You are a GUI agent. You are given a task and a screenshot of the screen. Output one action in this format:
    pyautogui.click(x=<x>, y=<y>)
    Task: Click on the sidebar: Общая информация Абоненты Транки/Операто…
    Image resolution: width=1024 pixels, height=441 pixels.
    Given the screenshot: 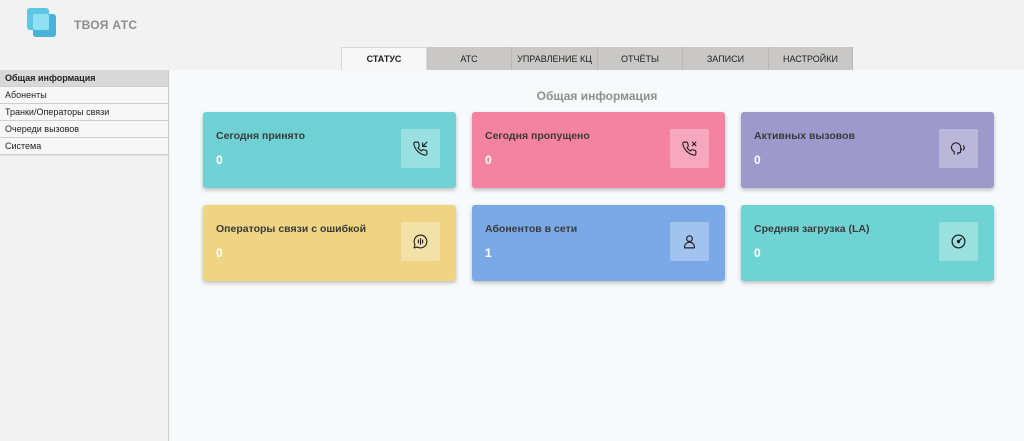 What is the action you would take?
    pyautogui.click(x=84, y=255)
    